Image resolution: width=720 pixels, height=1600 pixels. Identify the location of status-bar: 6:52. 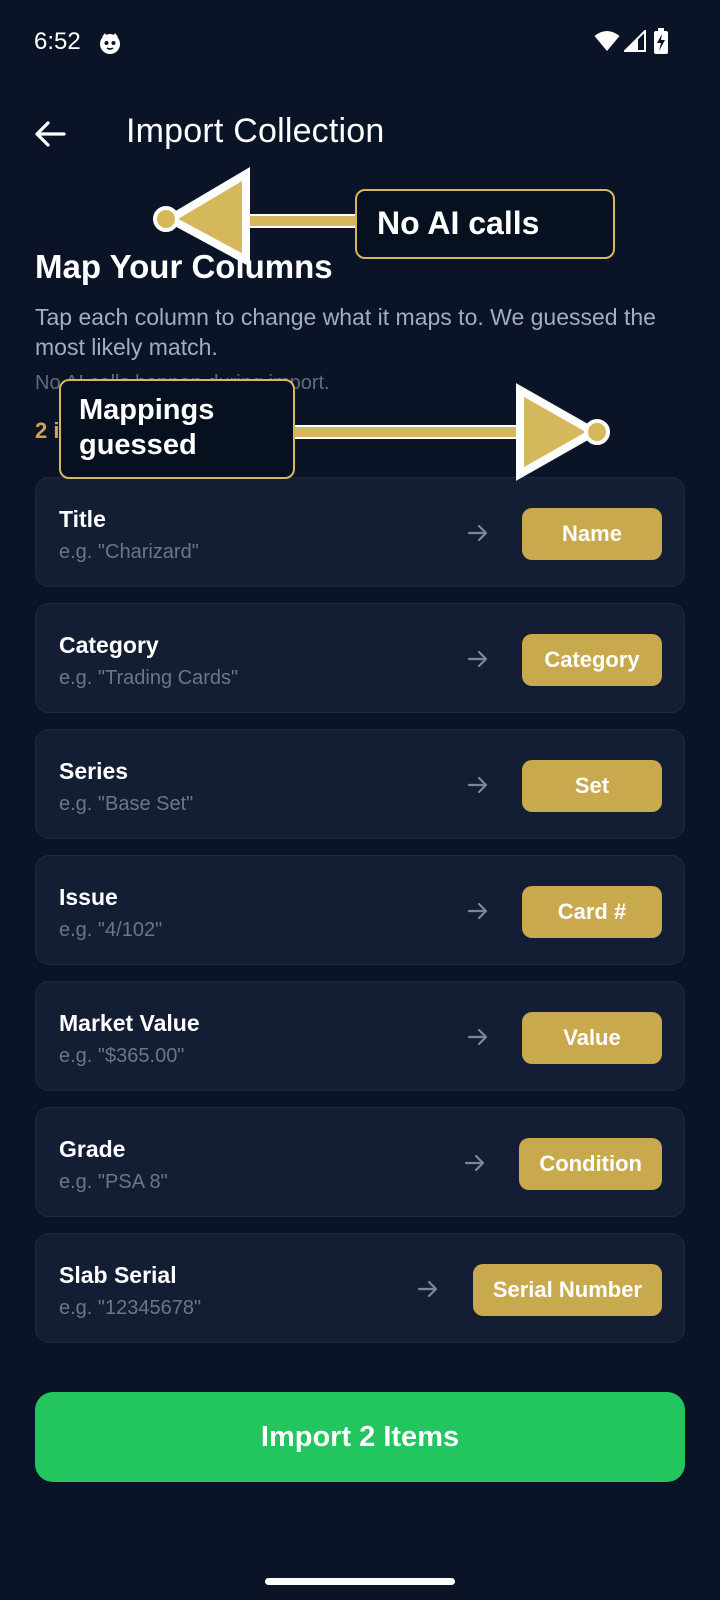
(360, 44).